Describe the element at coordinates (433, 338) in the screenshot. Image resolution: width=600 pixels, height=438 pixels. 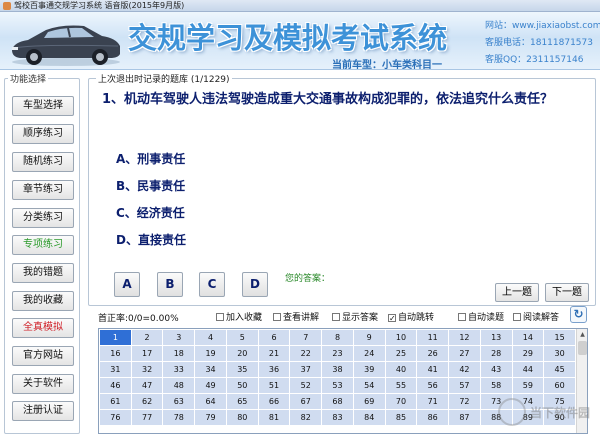
I see `question-cell: 11` at that location.